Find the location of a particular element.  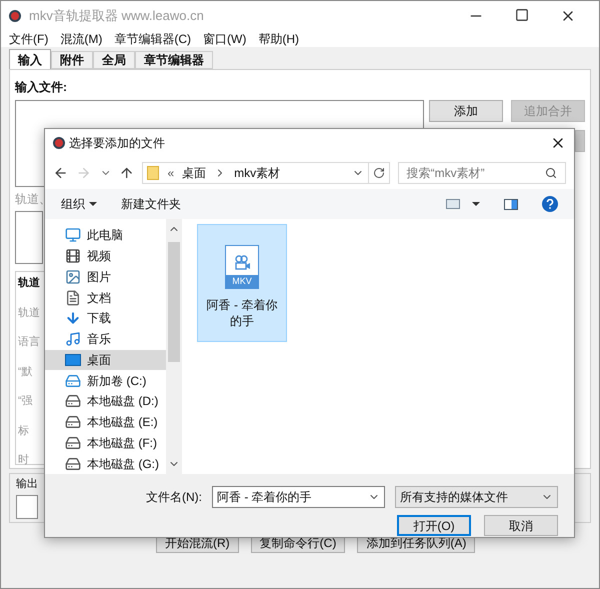

nav-item: 下载 is located at coordinates (105, 318).